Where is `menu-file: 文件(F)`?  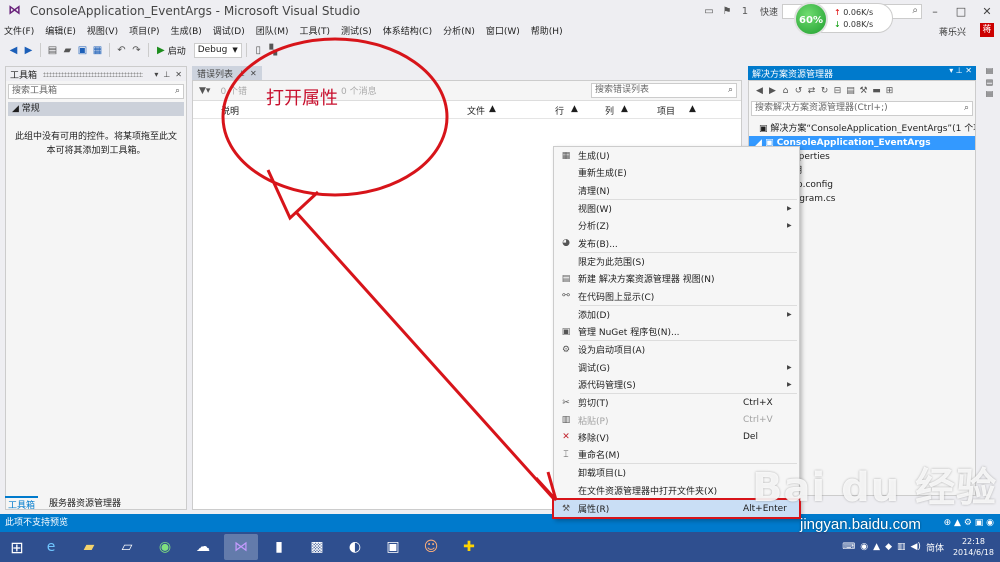 menu-file: 文件(F) is located at coordinates (19, 30).